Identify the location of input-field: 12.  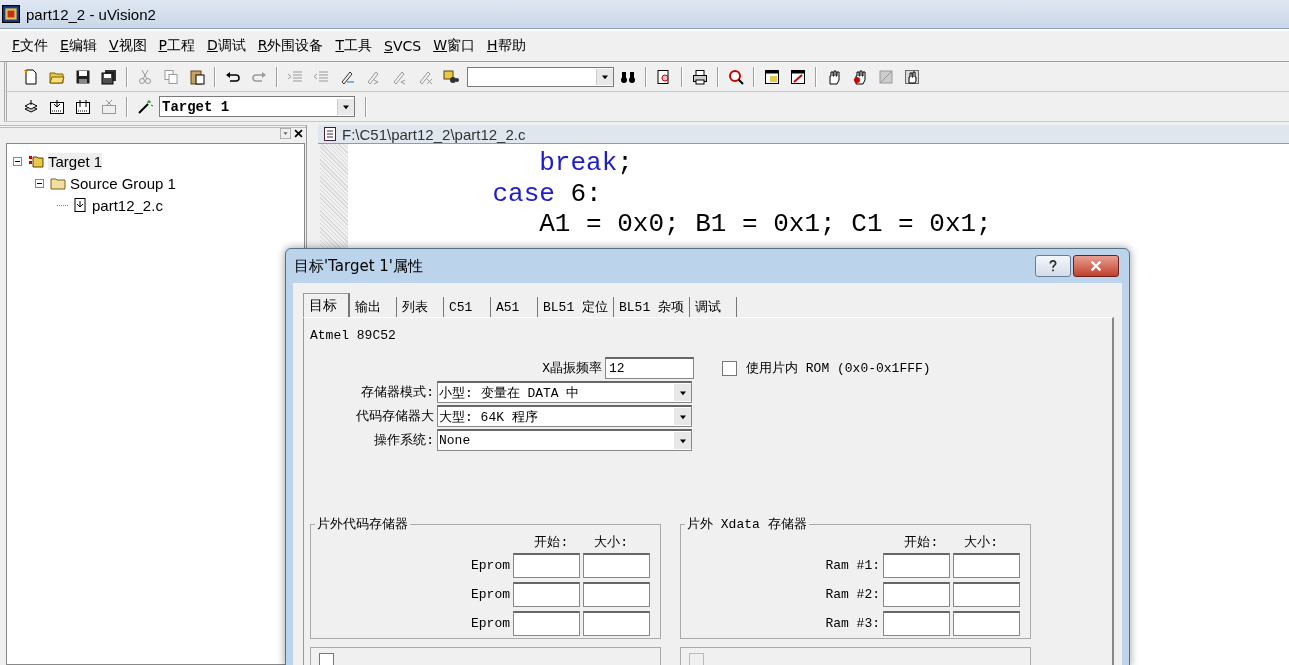
(649, 368).